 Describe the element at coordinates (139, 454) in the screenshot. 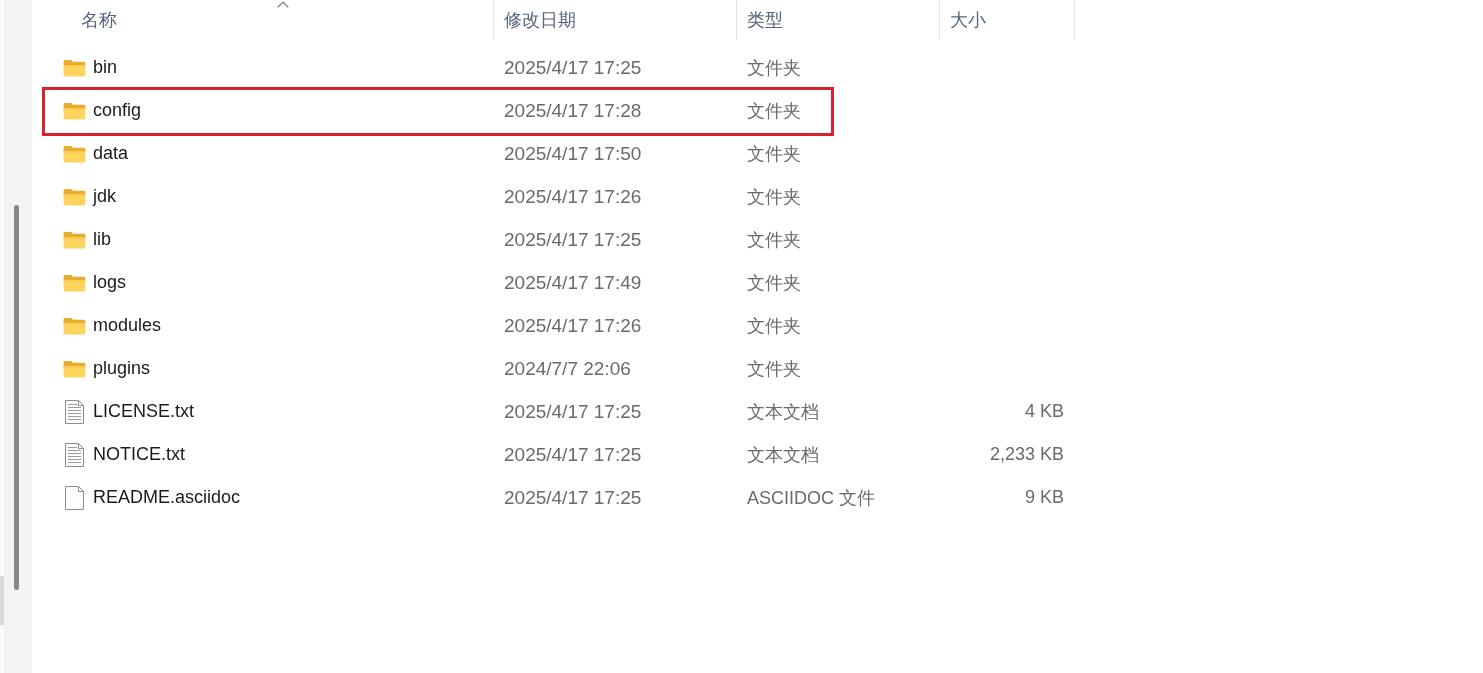

I see `file-name: NOTICE.txt` at that location.